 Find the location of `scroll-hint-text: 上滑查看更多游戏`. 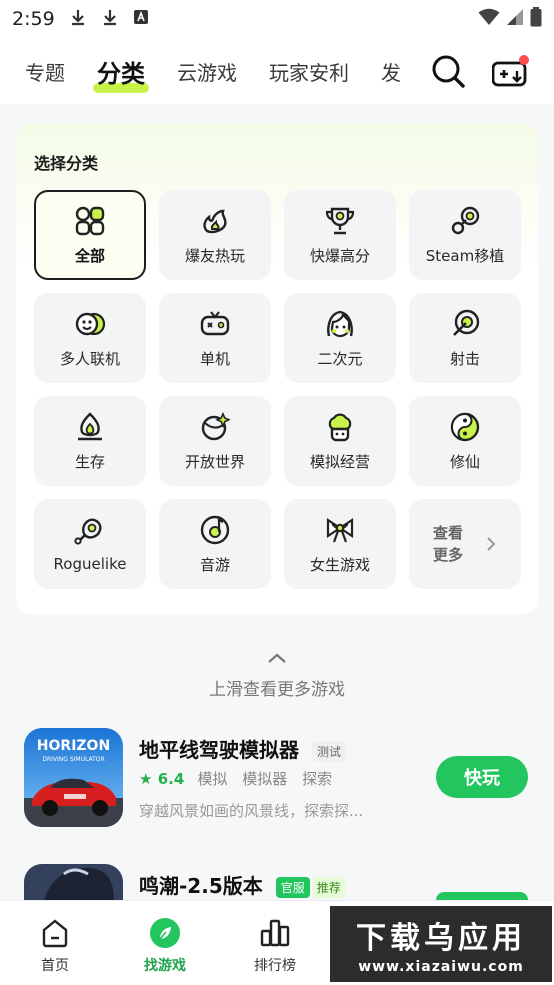

scroll-hint-text: 上滑查看更多游戏 is located at coordinates (277, 690).